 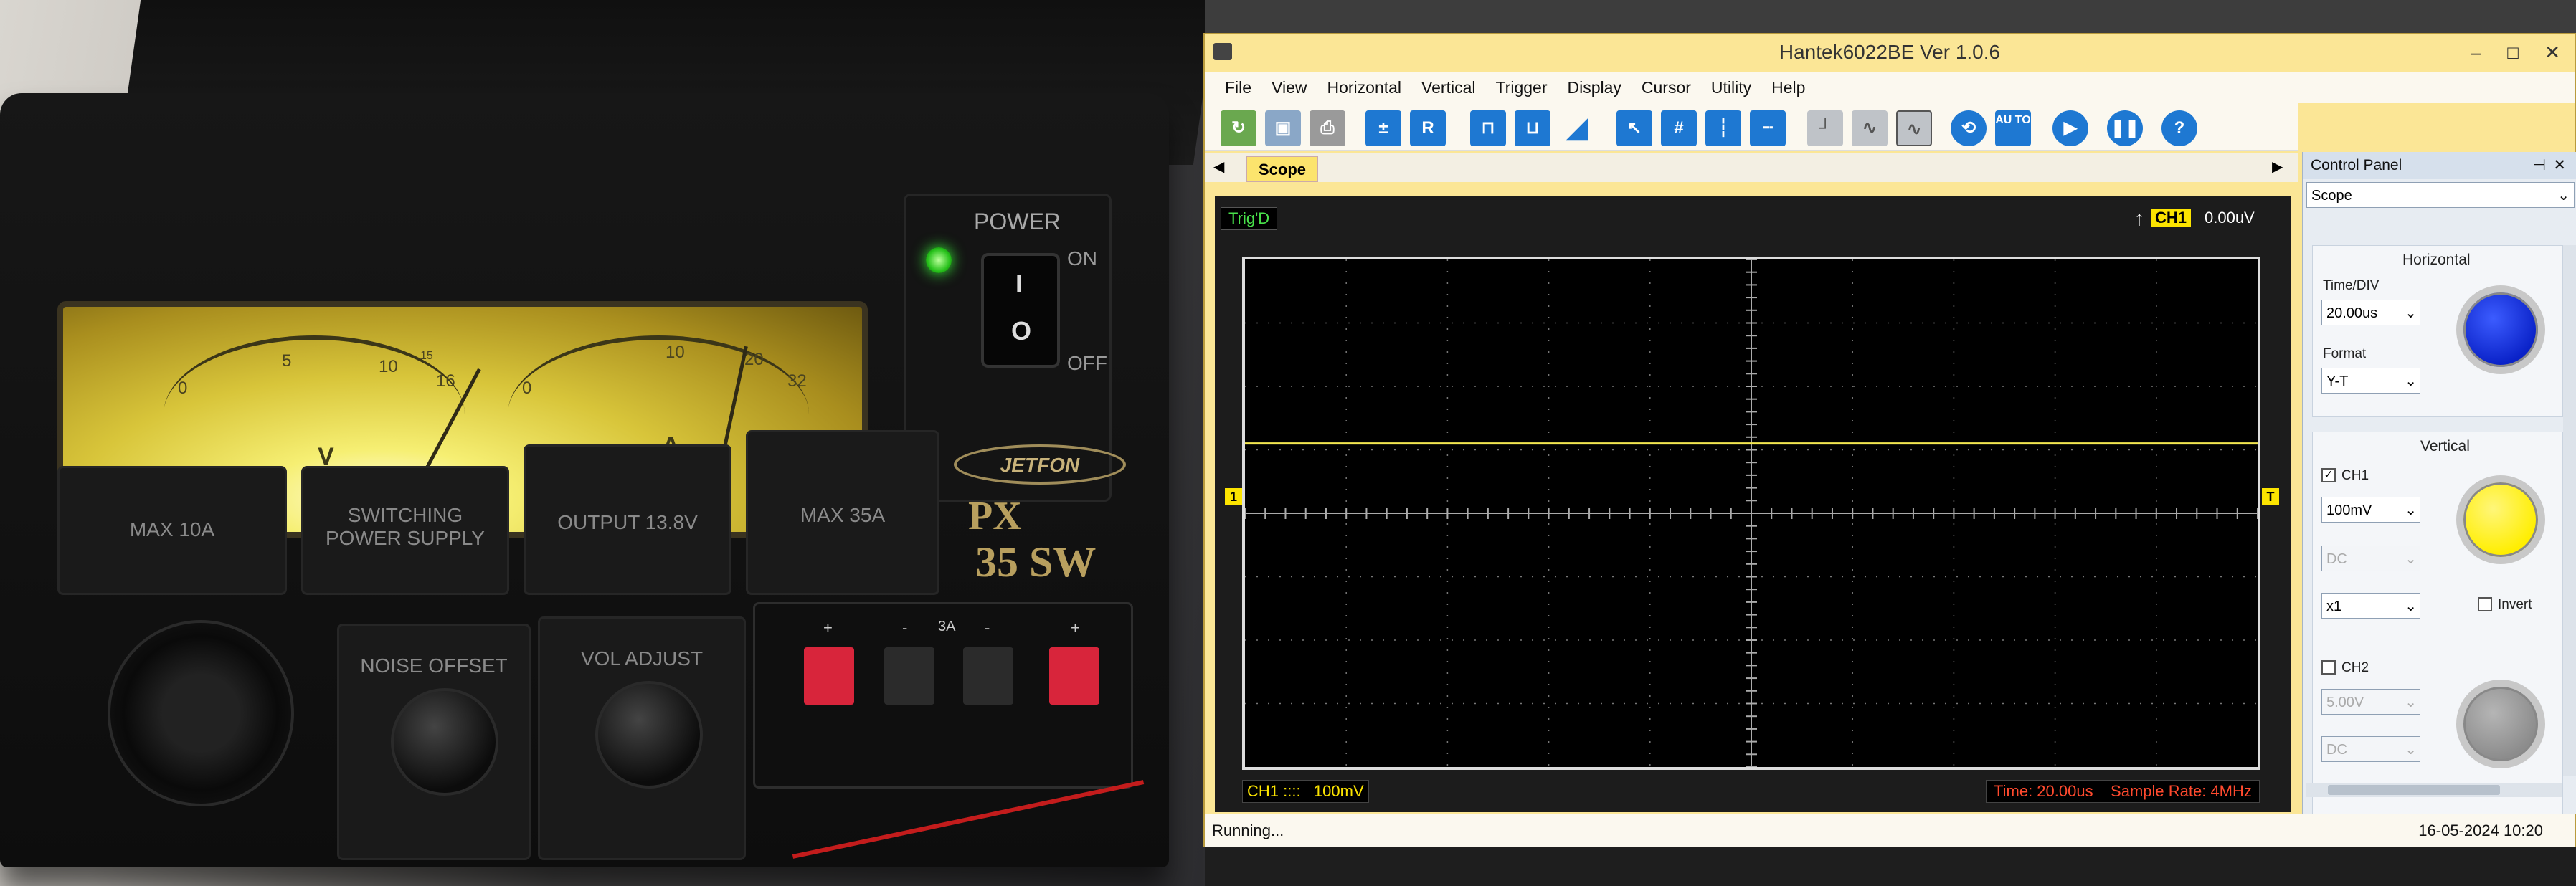 I want to click on format-label: Format, so click(x=2345, y=353).